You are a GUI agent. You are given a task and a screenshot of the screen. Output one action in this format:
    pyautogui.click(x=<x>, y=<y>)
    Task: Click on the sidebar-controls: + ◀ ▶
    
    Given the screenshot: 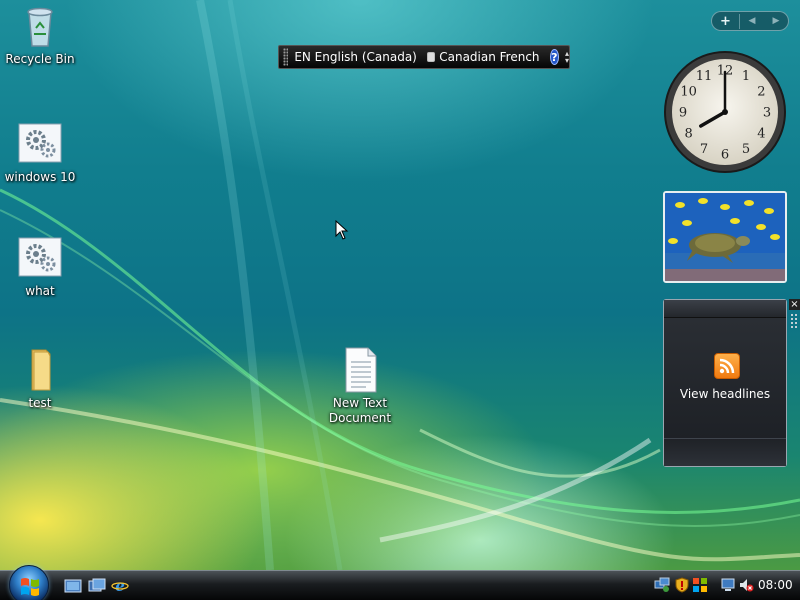 What is the action you would take?
    pyautogui.click(x=750, y=21)
    